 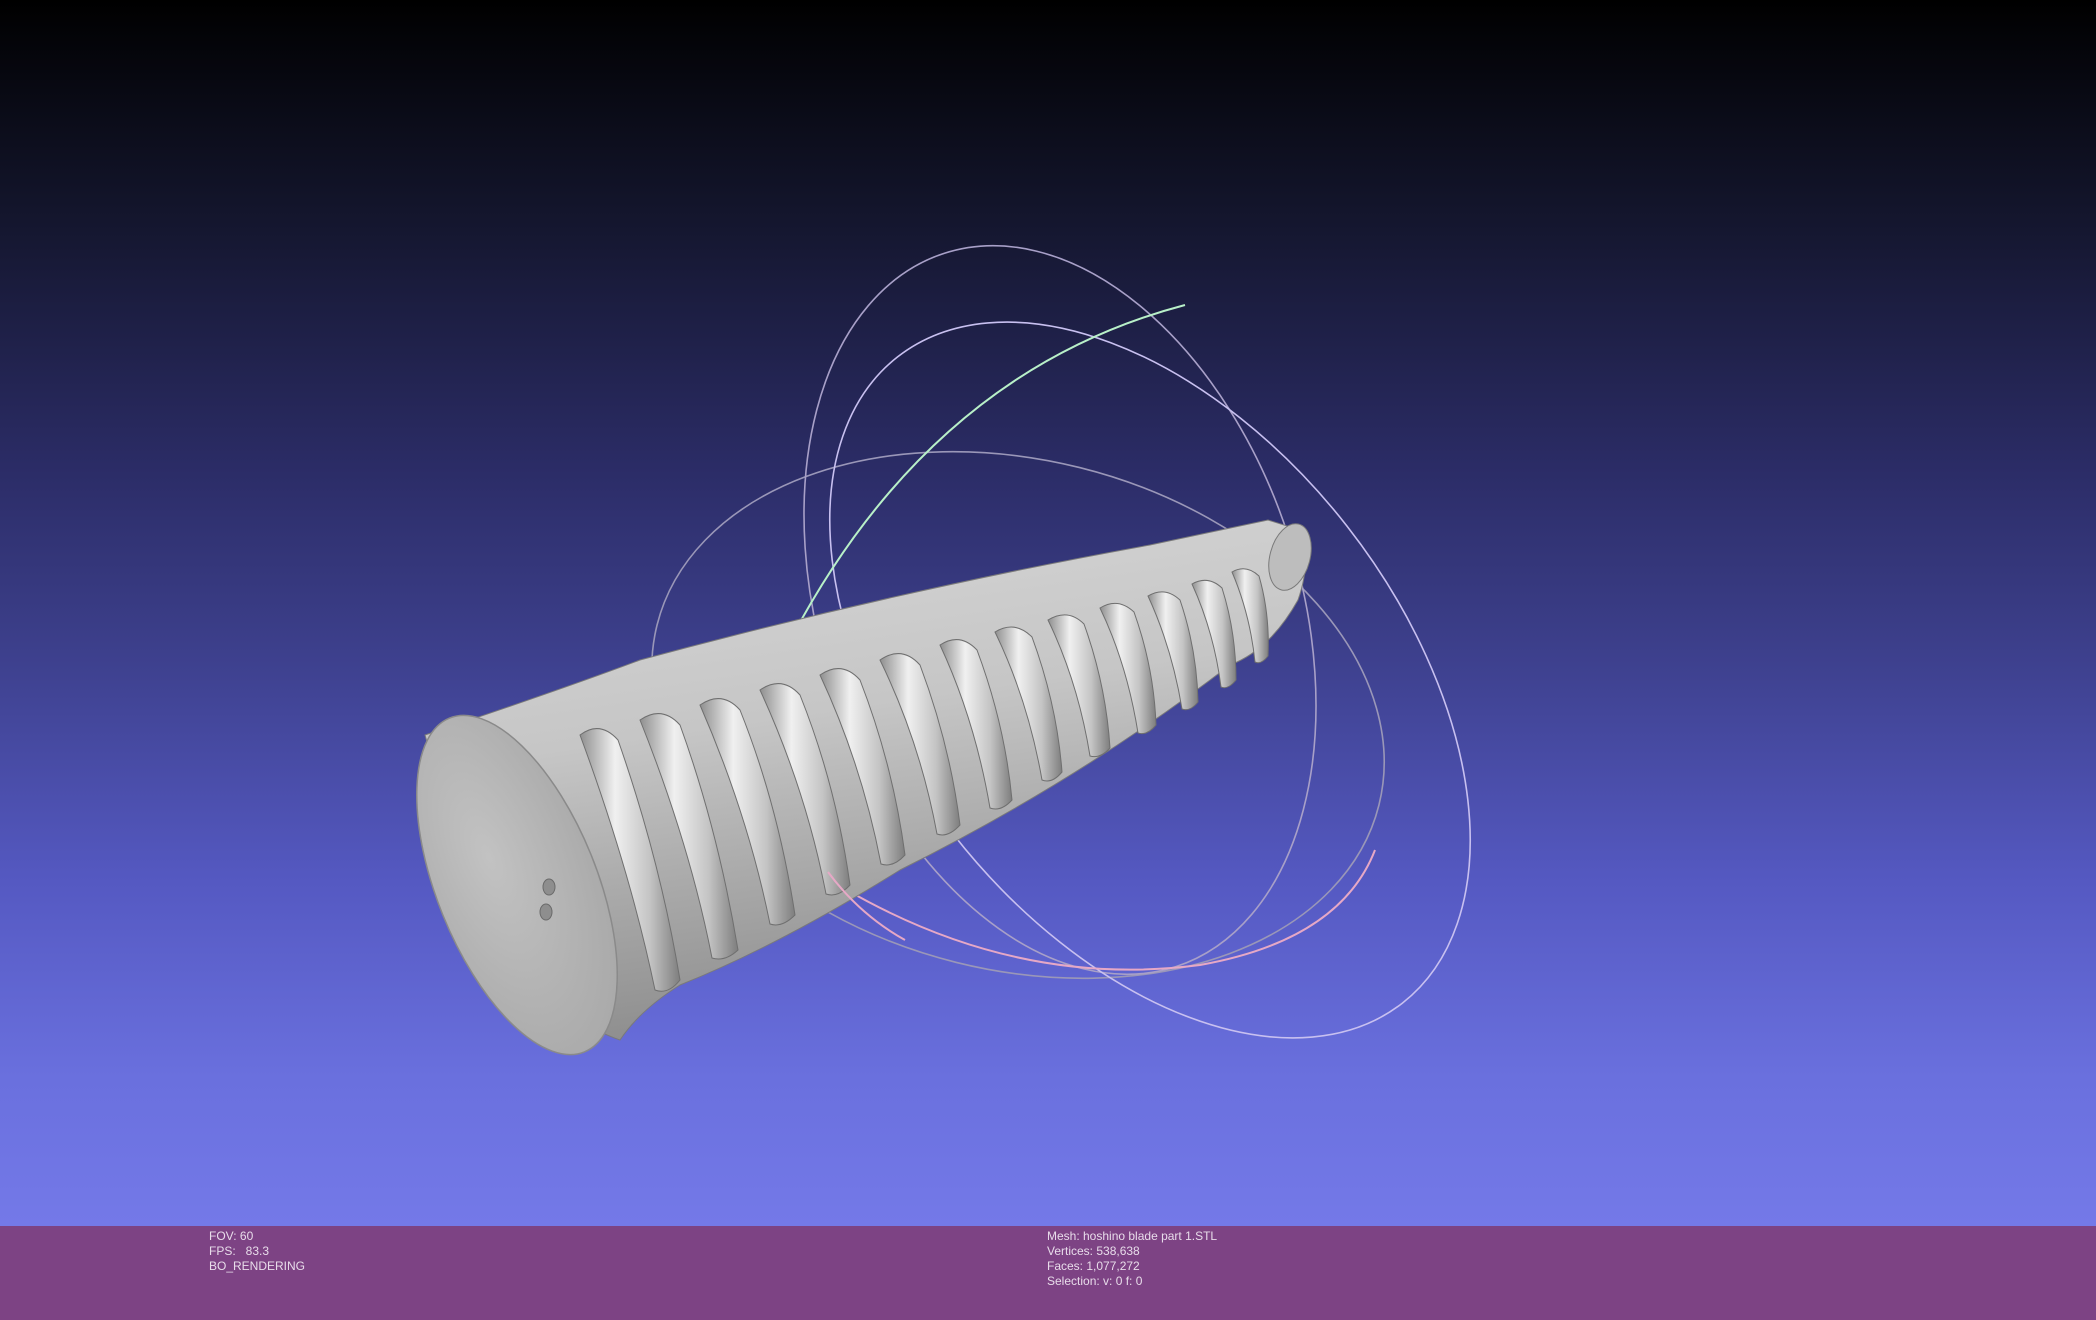 What do you see at coordinates (257, 1266) in the screenshot?
I see `render-mode-label: BO_RENDERING` at bounding box center [257, 1266].